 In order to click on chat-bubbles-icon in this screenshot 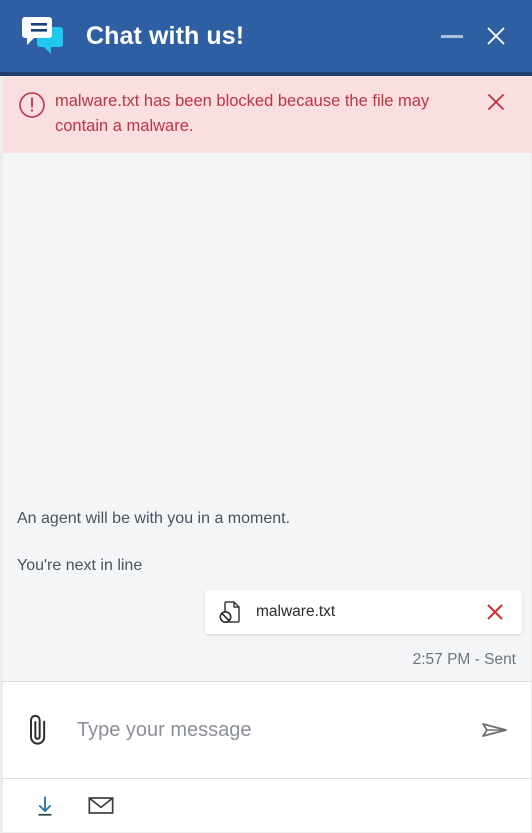, I will do `click(42, 36)`.